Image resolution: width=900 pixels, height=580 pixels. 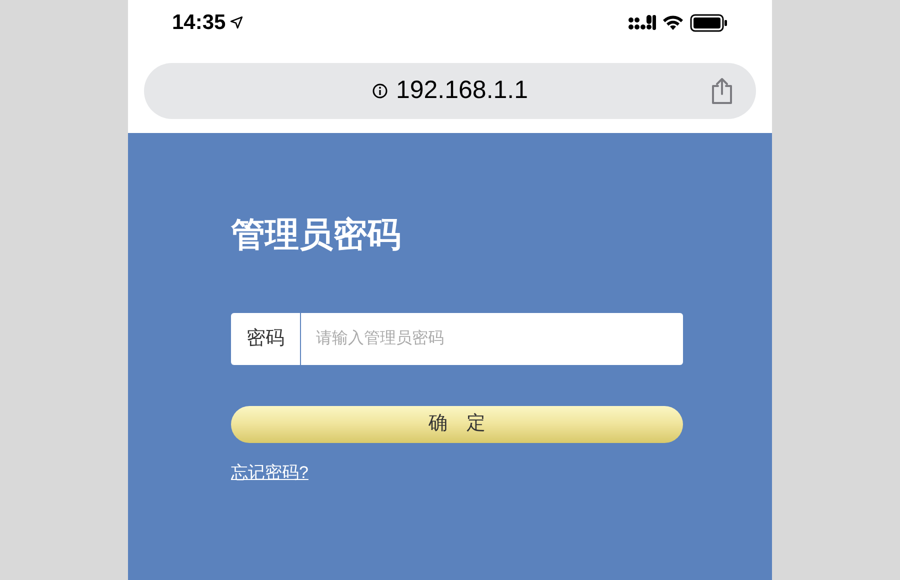 I want to click on signal-icon, so click(x=642, y=22).